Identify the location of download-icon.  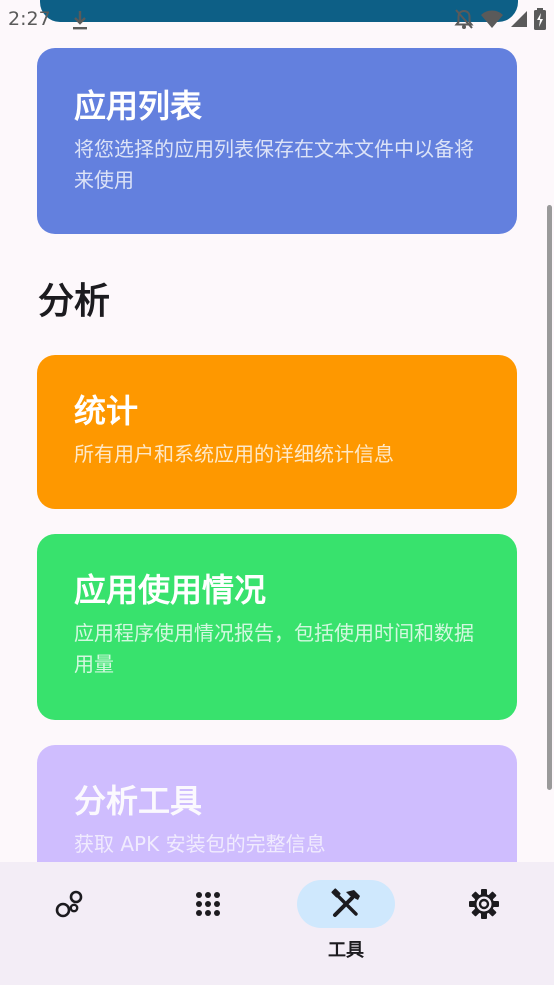
(80, 20).